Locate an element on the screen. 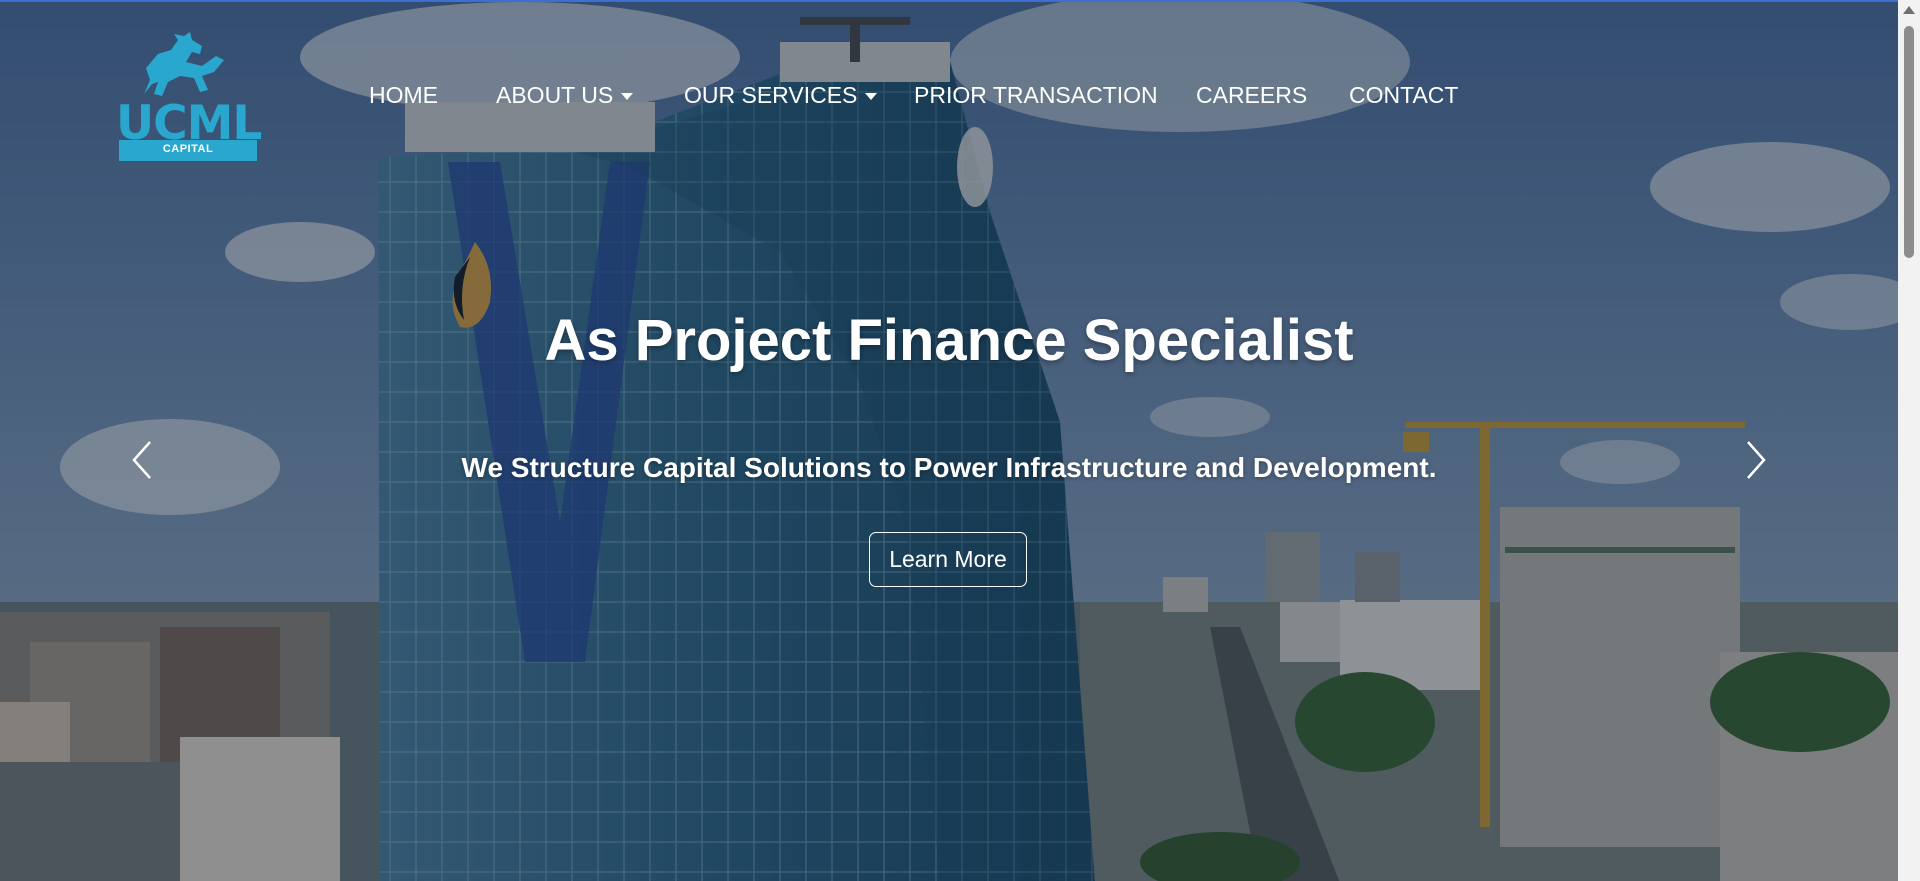  ucml-capital-logo: UCML CAPITAL is located at coordinates (189, 97).